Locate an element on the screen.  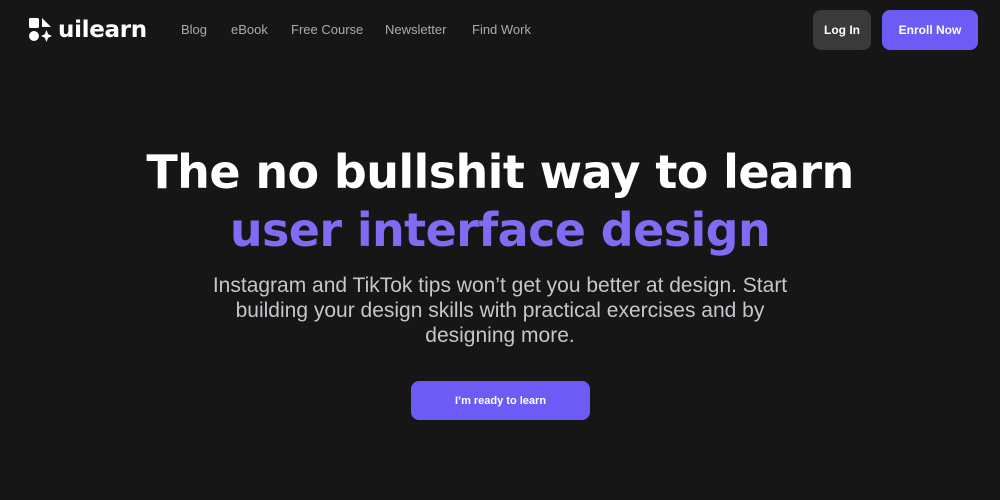
uilearn-logo-icon is located at coordinates (40, 30).